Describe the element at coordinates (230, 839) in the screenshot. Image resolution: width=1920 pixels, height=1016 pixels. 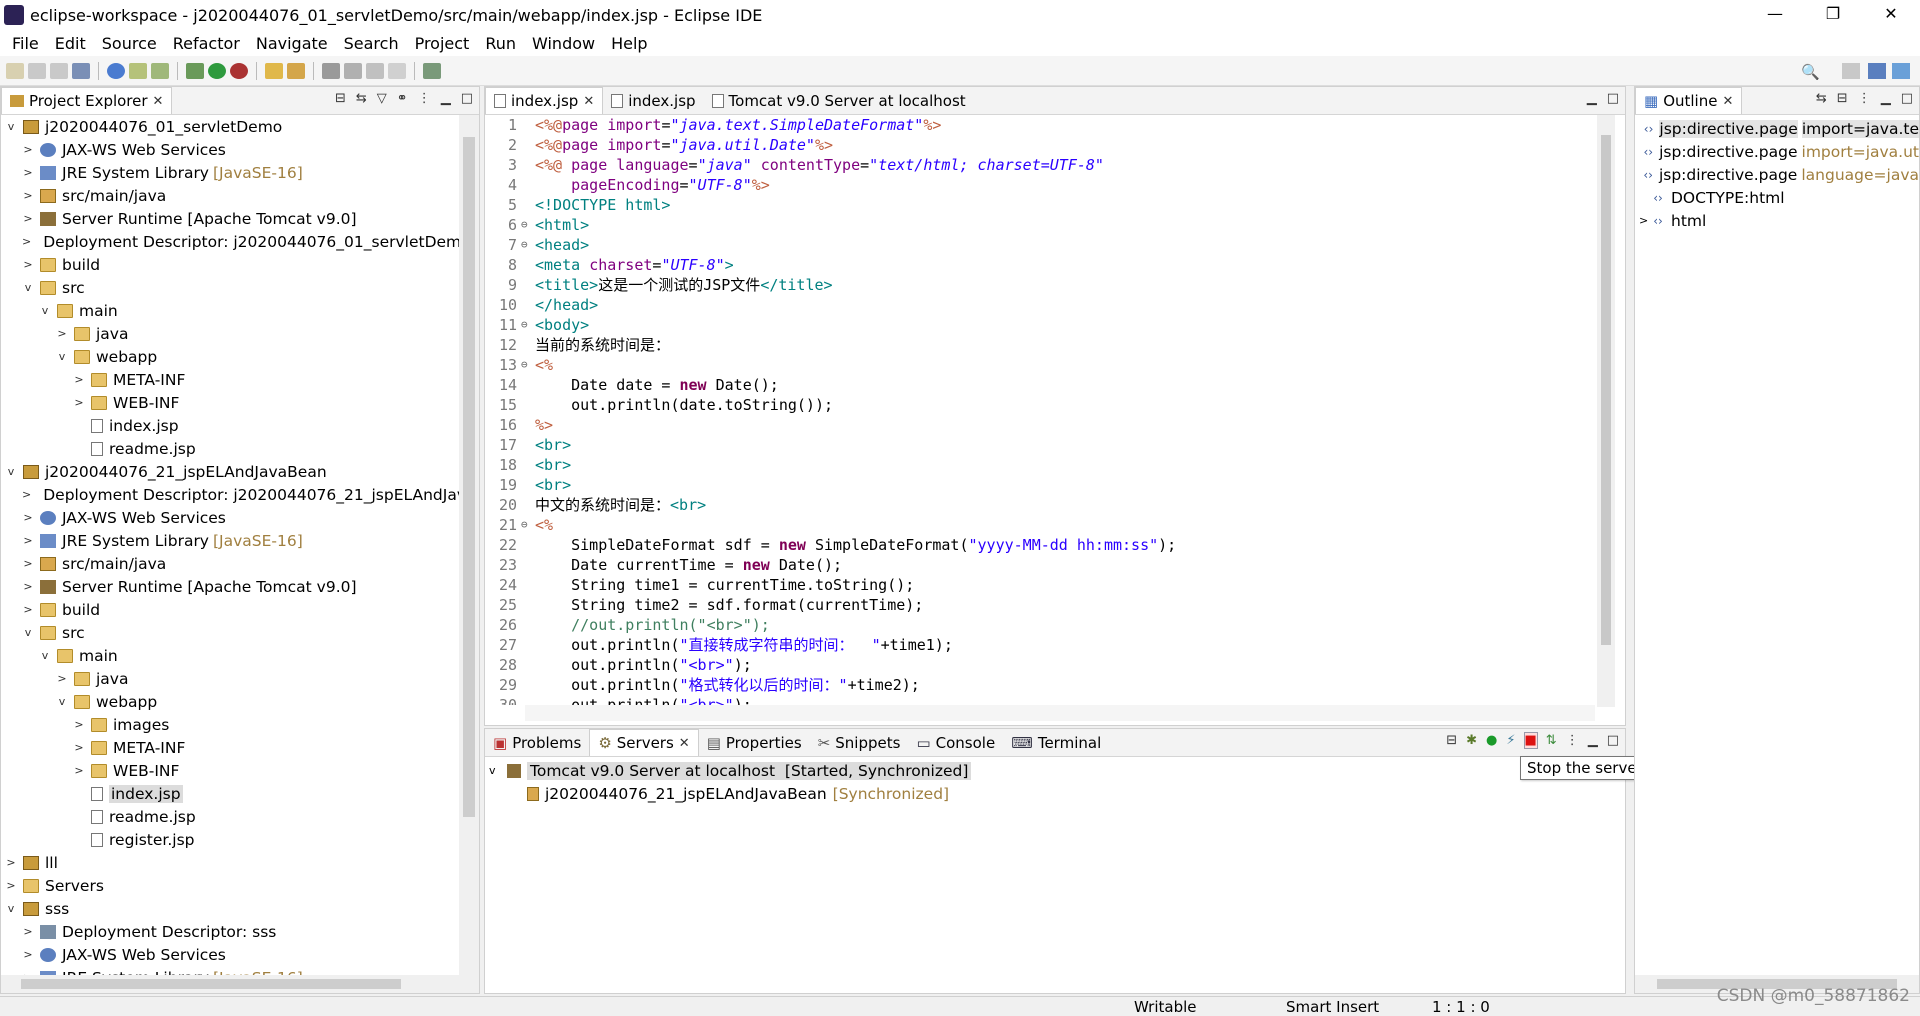
I see `tree-item: register.jsp` at that location.